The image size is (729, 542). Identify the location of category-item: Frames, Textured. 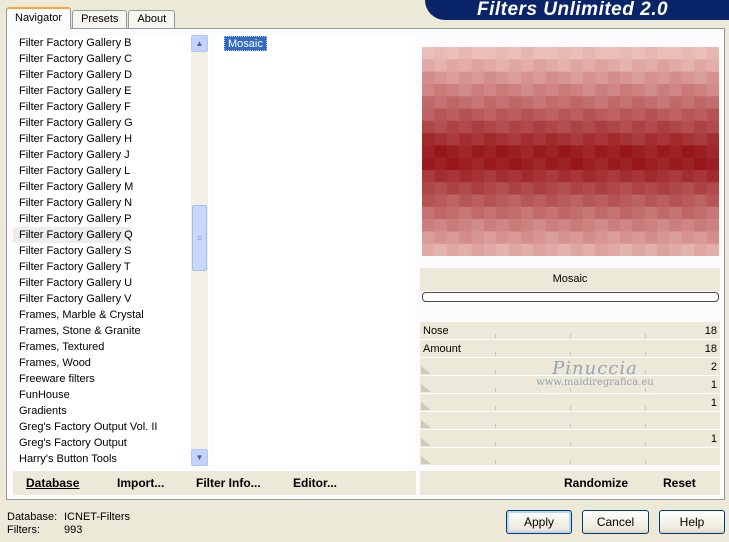
(111, 347).